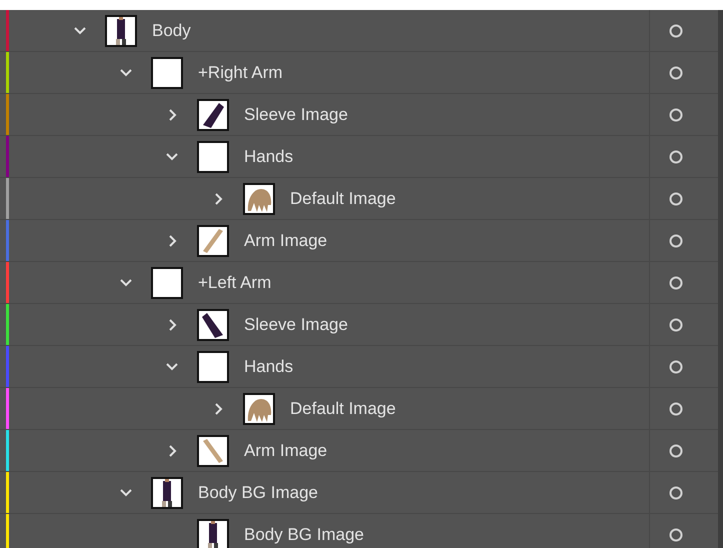 This screenshot has height=548, width=723. Describe the element at coordinates (235, 282) in the screenshot. I see `layer-name: +Left Arm` at that location.